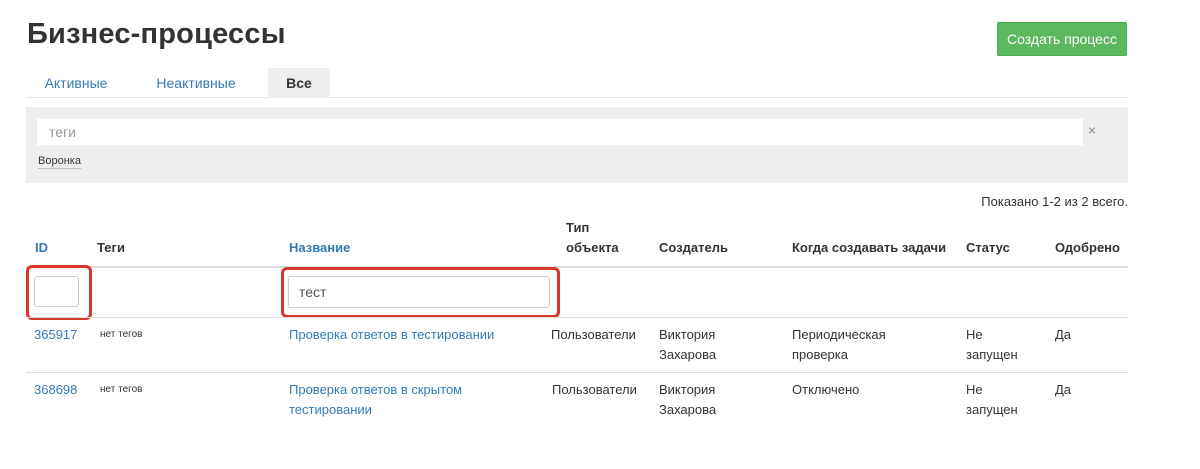 This screenshot has height=469, width=1200. Describe the element at coordinates (992, 409) in the screenshot. I see `row2-status-line2: запущен` at that location.